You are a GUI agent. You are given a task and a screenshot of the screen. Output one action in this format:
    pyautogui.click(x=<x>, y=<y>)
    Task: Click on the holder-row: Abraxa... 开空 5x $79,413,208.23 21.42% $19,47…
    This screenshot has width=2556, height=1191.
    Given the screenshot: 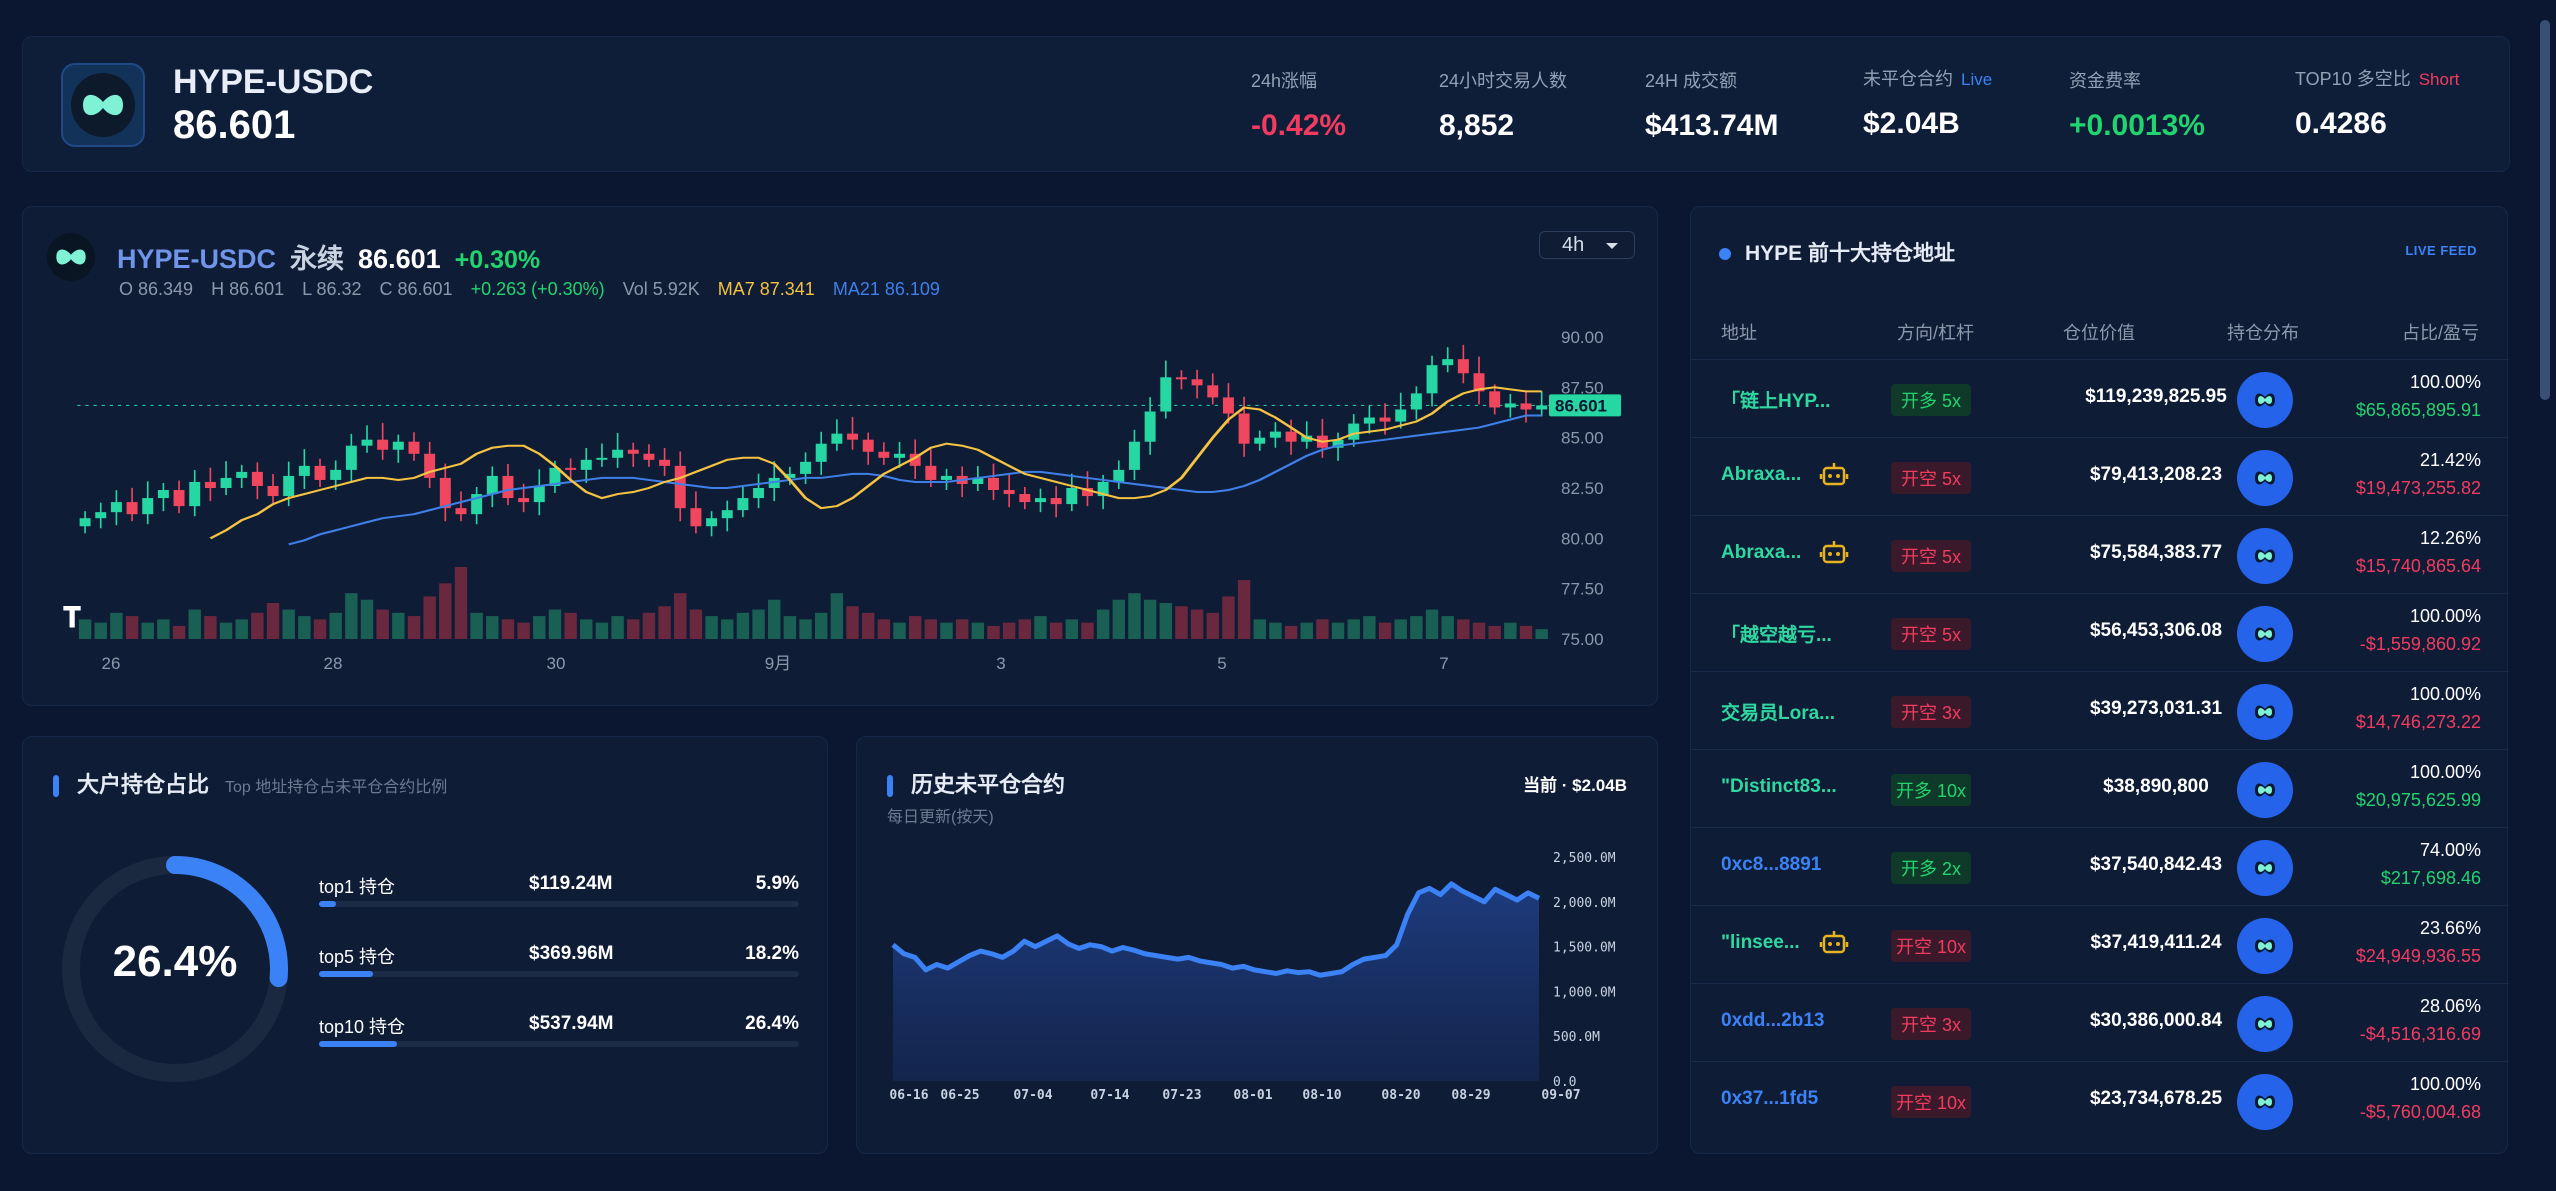 What is the action you would take?
    pyautogui.click(x=2100, y=476)
    